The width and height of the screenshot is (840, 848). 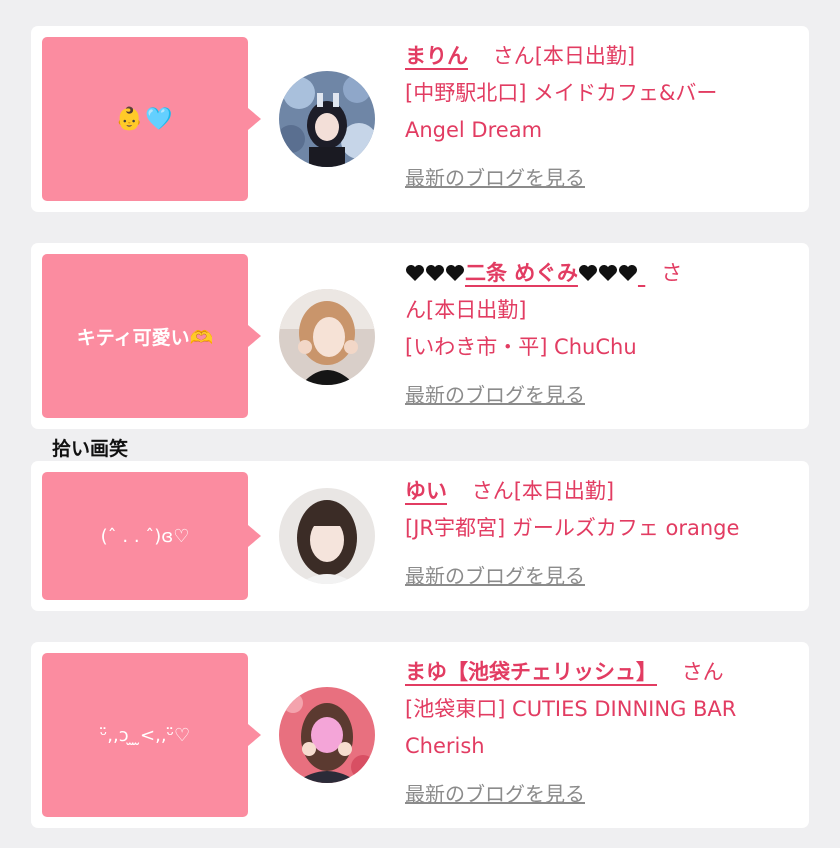 I want to click on cast-name-link: まゆ【池袋チェリッシュ】, so click(x=531, y=672).